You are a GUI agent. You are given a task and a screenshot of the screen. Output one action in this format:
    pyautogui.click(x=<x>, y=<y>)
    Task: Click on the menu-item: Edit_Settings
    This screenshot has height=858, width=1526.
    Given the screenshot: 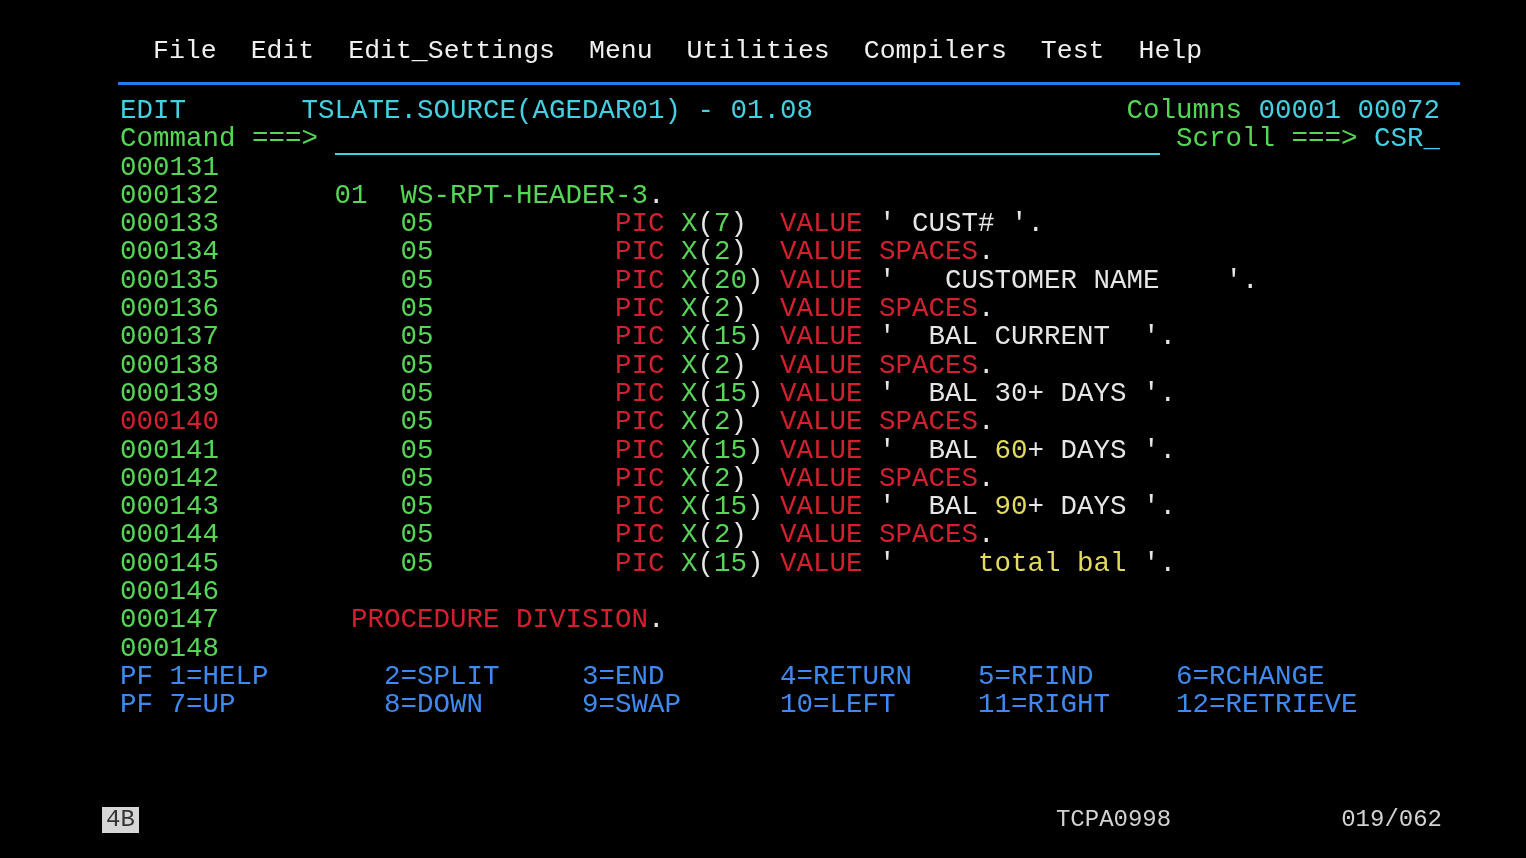 What is the action you would take?
    pyautogui.click(x=451, y=59)
    